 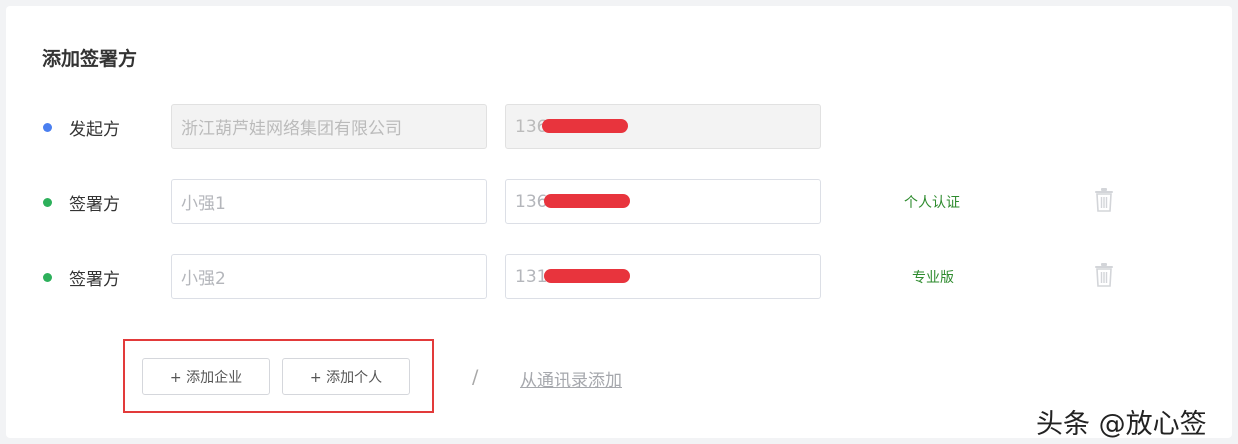 I want to click on party-row-signer: 签署方 小强1 136 个人认证, so click(x=619, y=202).